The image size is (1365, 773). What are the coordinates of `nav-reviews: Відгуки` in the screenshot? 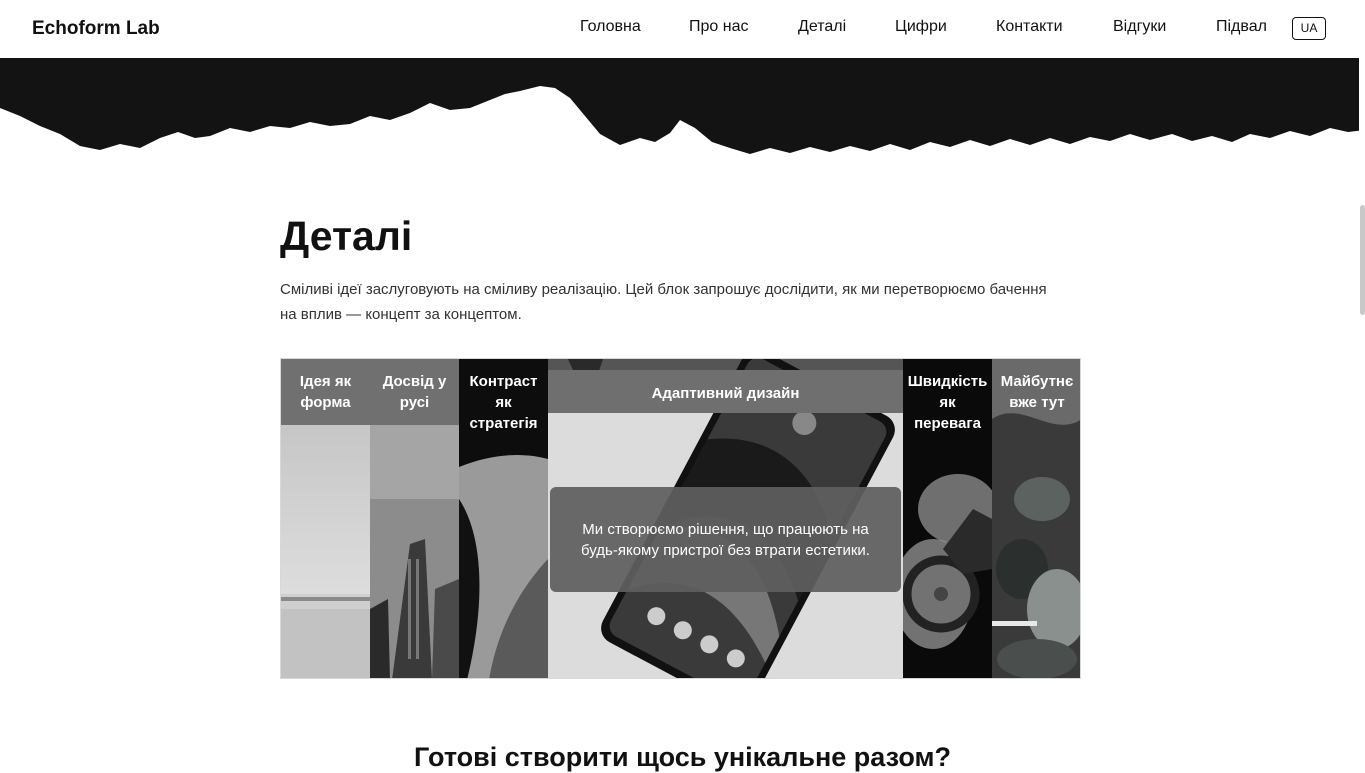 It's located at (1139, 27).